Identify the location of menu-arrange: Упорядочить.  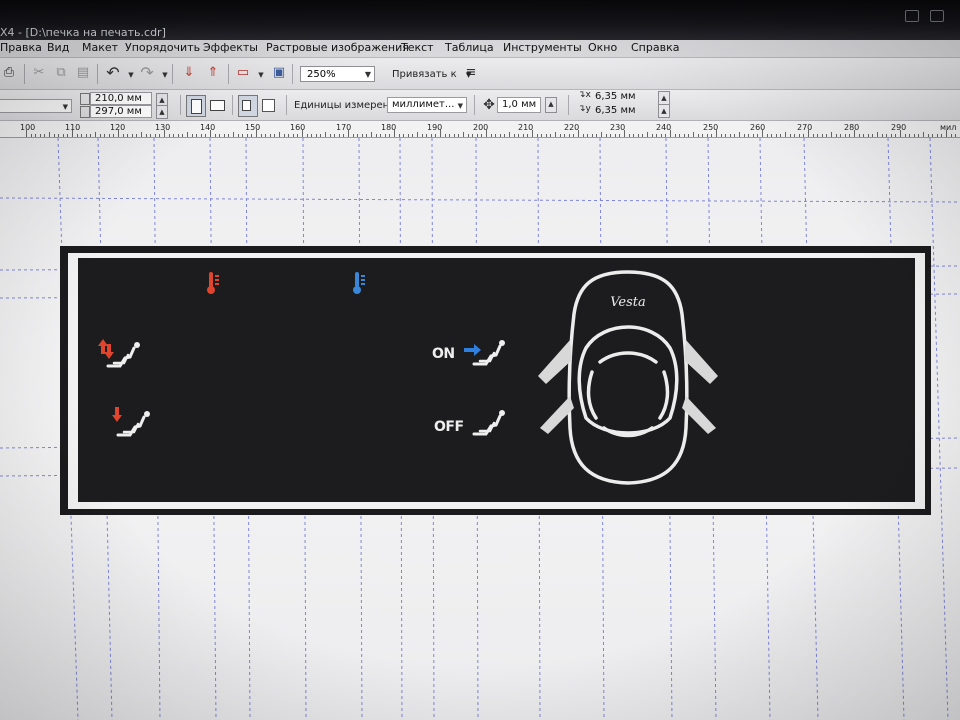
(162, 47).